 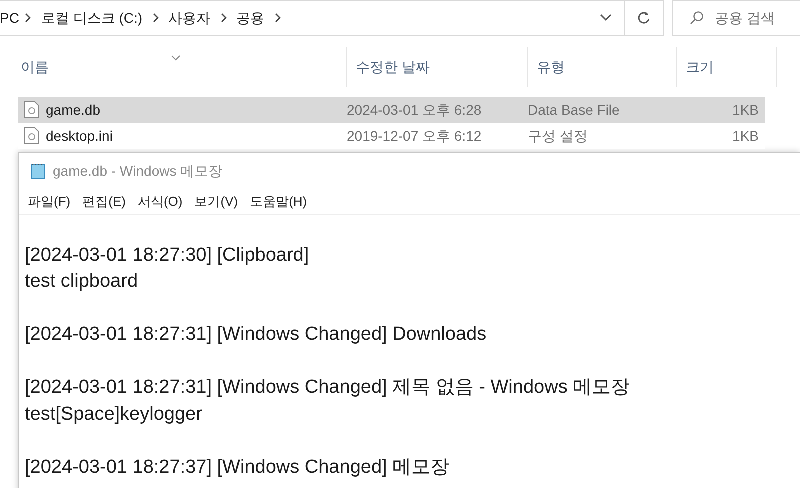 What do you see at coordinates (160, 202) in the screenshot?
I see `menu-item: 서식(O)` at bounding box center [160, 202].